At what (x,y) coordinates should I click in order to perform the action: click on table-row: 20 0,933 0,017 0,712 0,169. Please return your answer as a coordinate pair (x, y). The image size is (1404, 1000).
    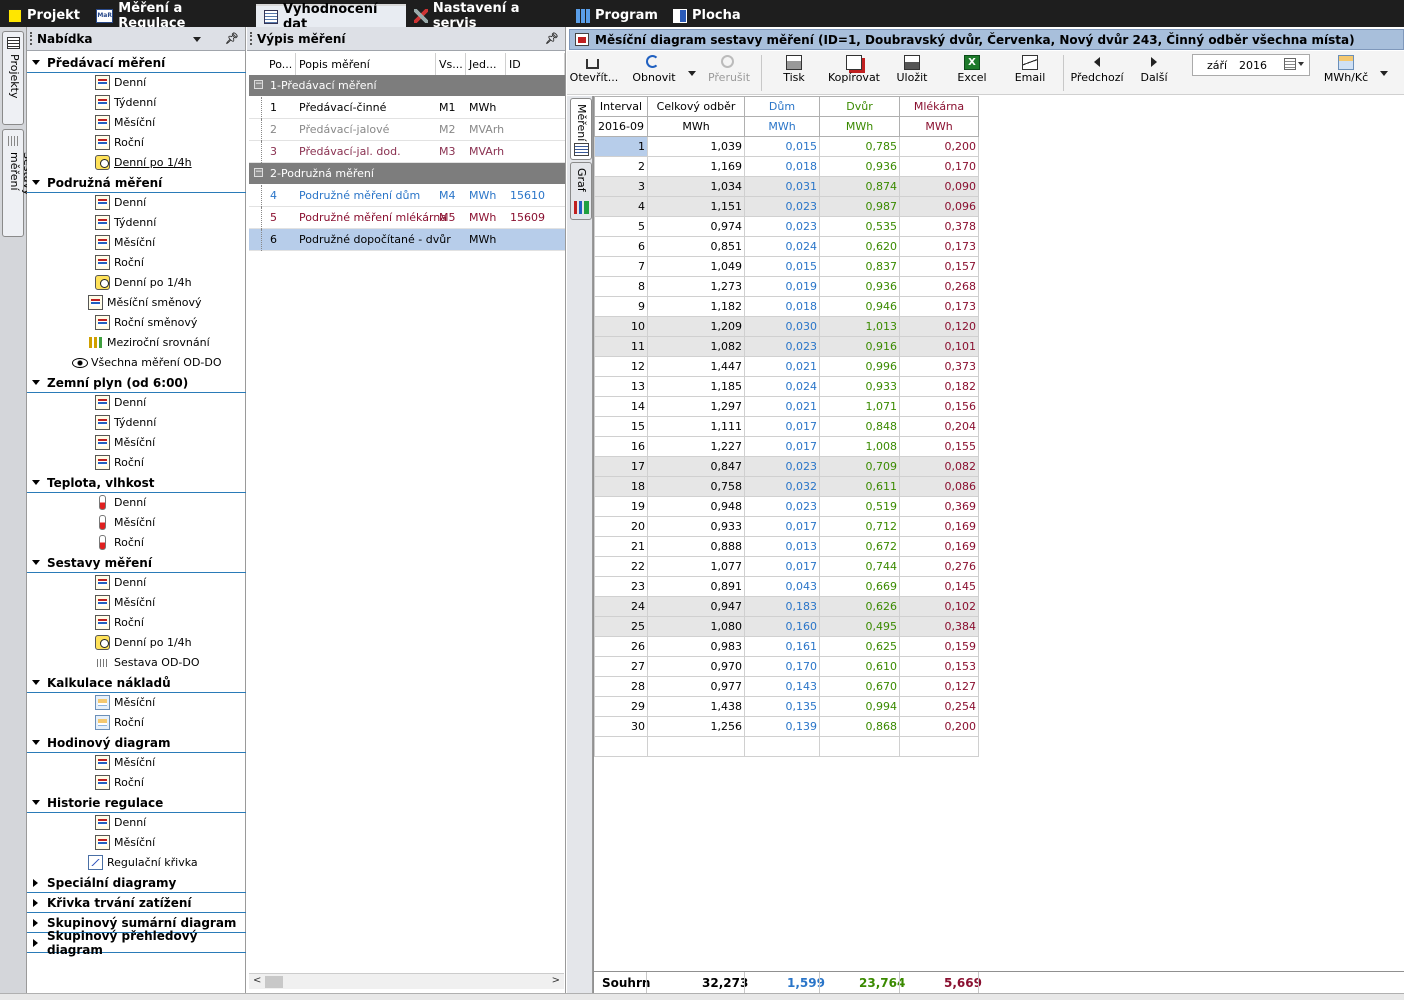
    Looking at the image, I should click on (786, 526).